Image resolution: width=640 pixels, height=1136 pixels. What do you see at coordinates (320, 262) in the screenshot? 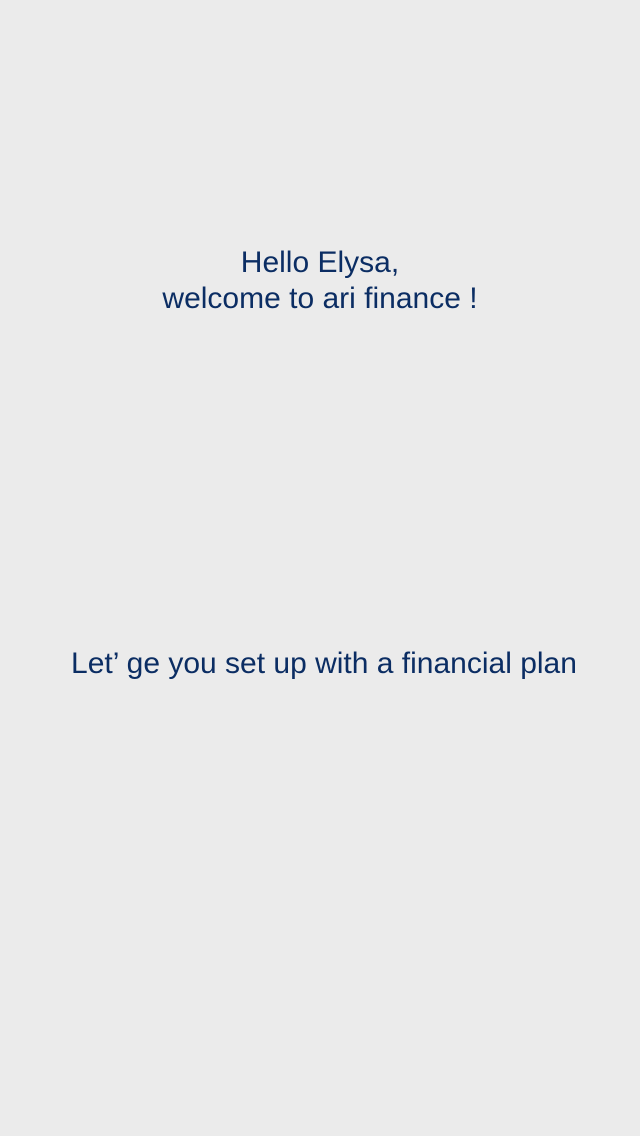
I see `greeting-name-line: Hello Elysa,` at bounding box center [320, 262].